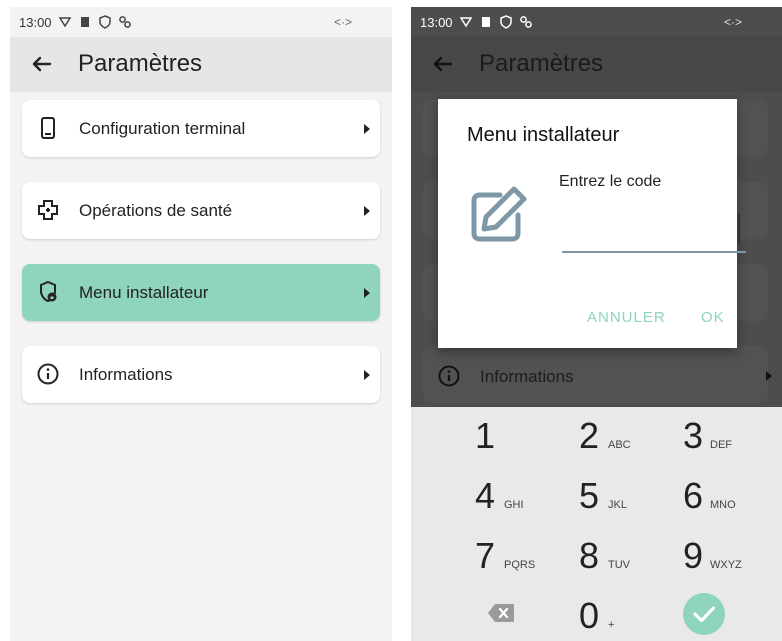  What do you see at coordinates (485, 555) in the screenshot?
I see `key-digit: 7` at bounding box center [485, 555].